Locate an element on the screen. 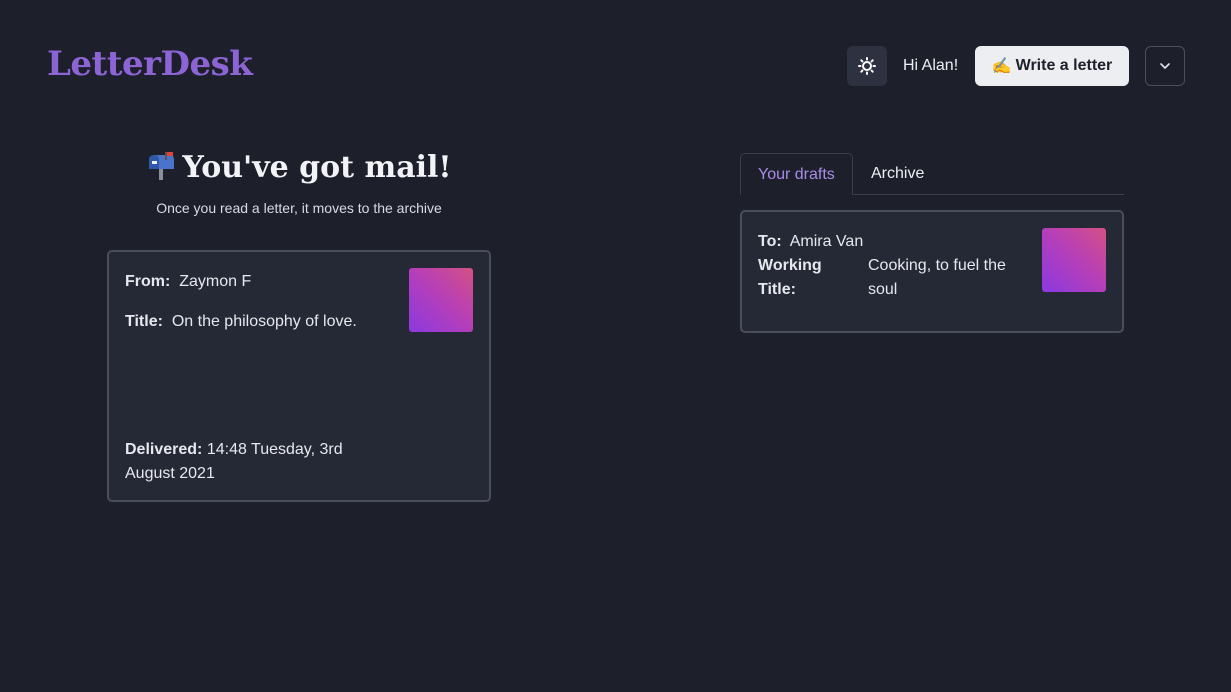 Image resolution: width=1231 pixels, height=692 pixels. working-title-label-line2: Title: is located at coordinates (777, 289).